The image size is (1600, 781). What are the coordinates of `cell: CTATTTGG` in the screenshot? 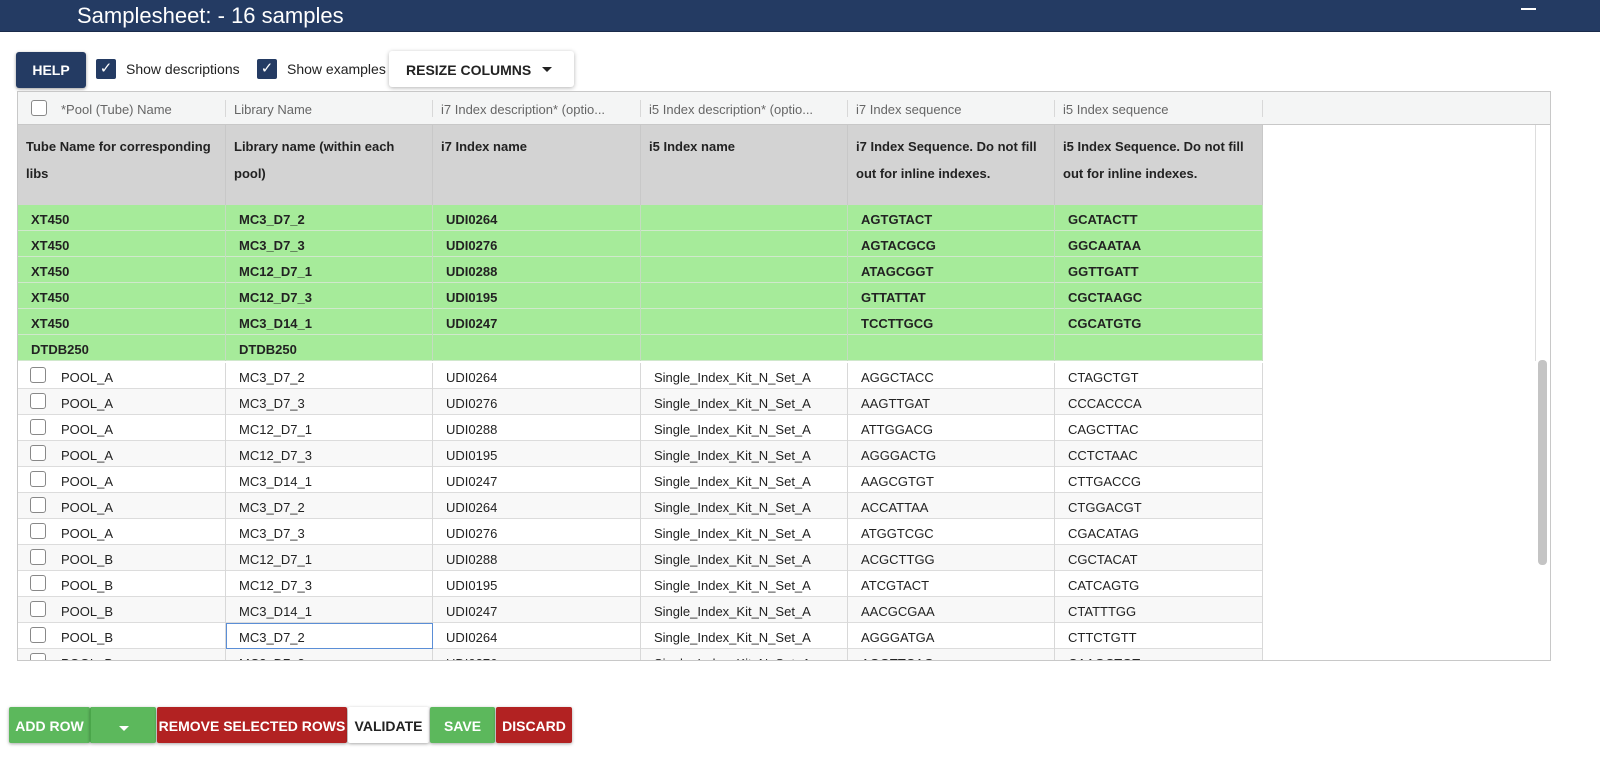 It's located at (1159, 610).